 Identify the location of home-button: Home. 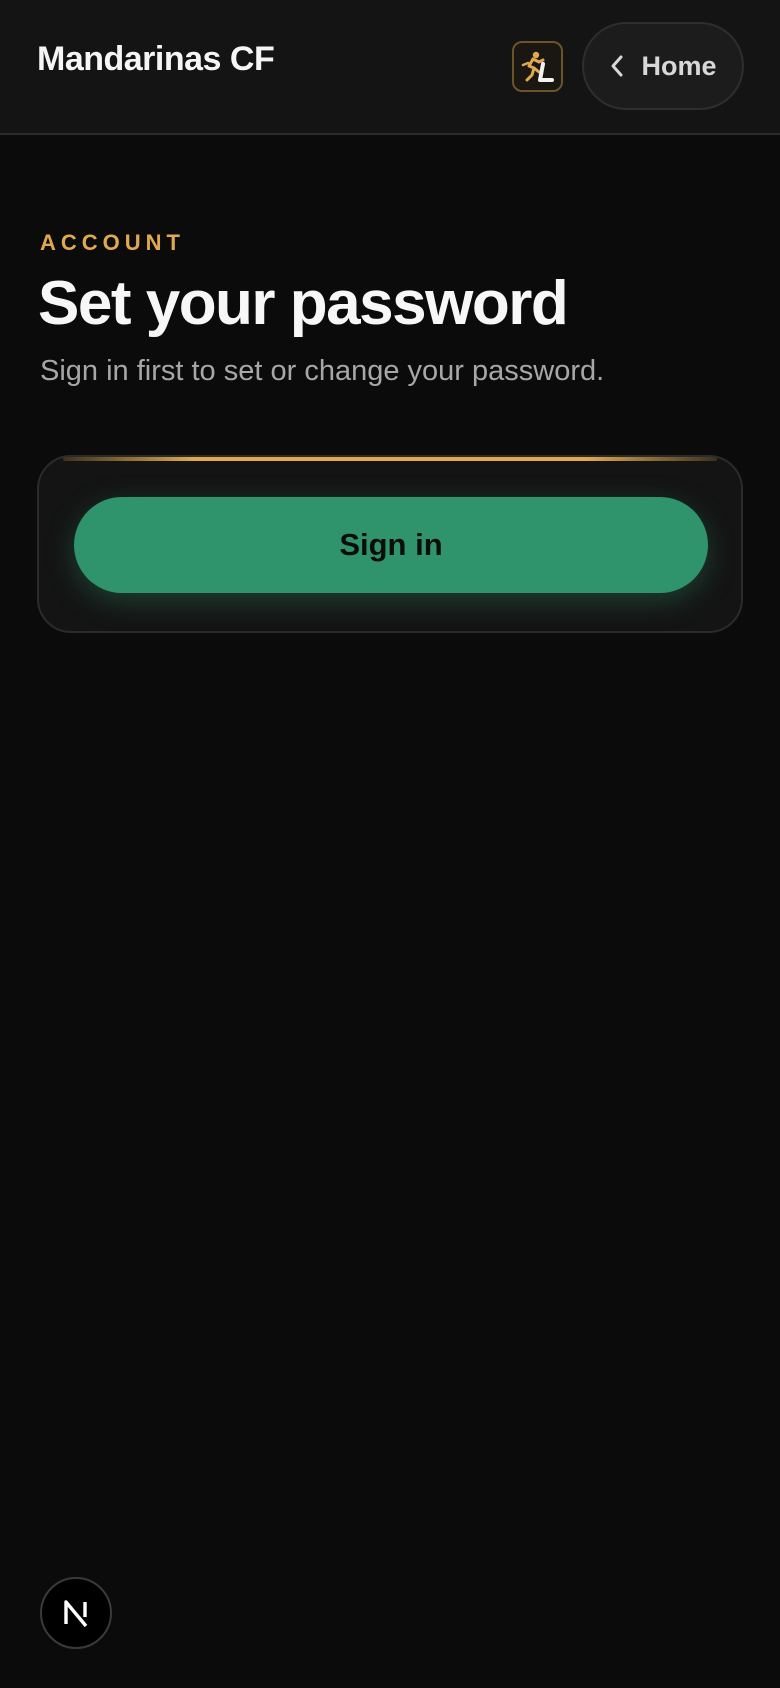
(663, 66).